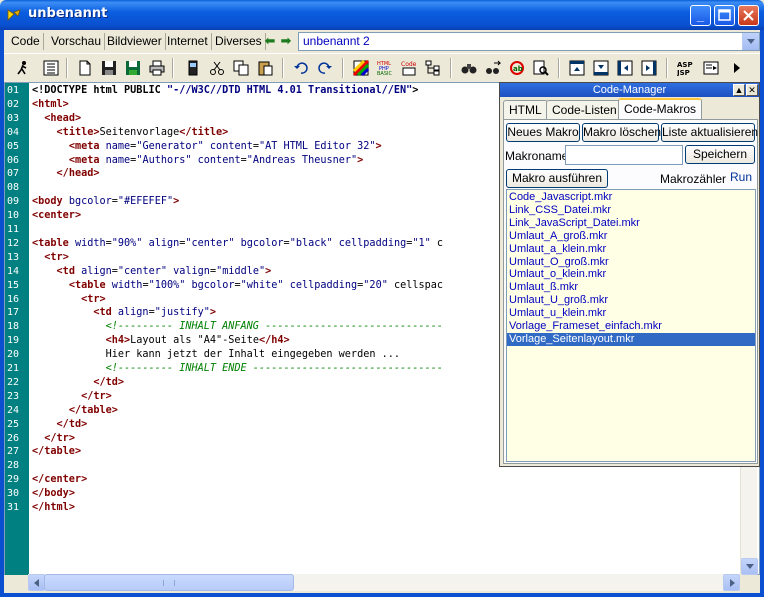 This screenshot has height=597, width=764. I want to click on macro-list-item: Vorlage_Frameset_einfach.mkr, so click(631, 326).